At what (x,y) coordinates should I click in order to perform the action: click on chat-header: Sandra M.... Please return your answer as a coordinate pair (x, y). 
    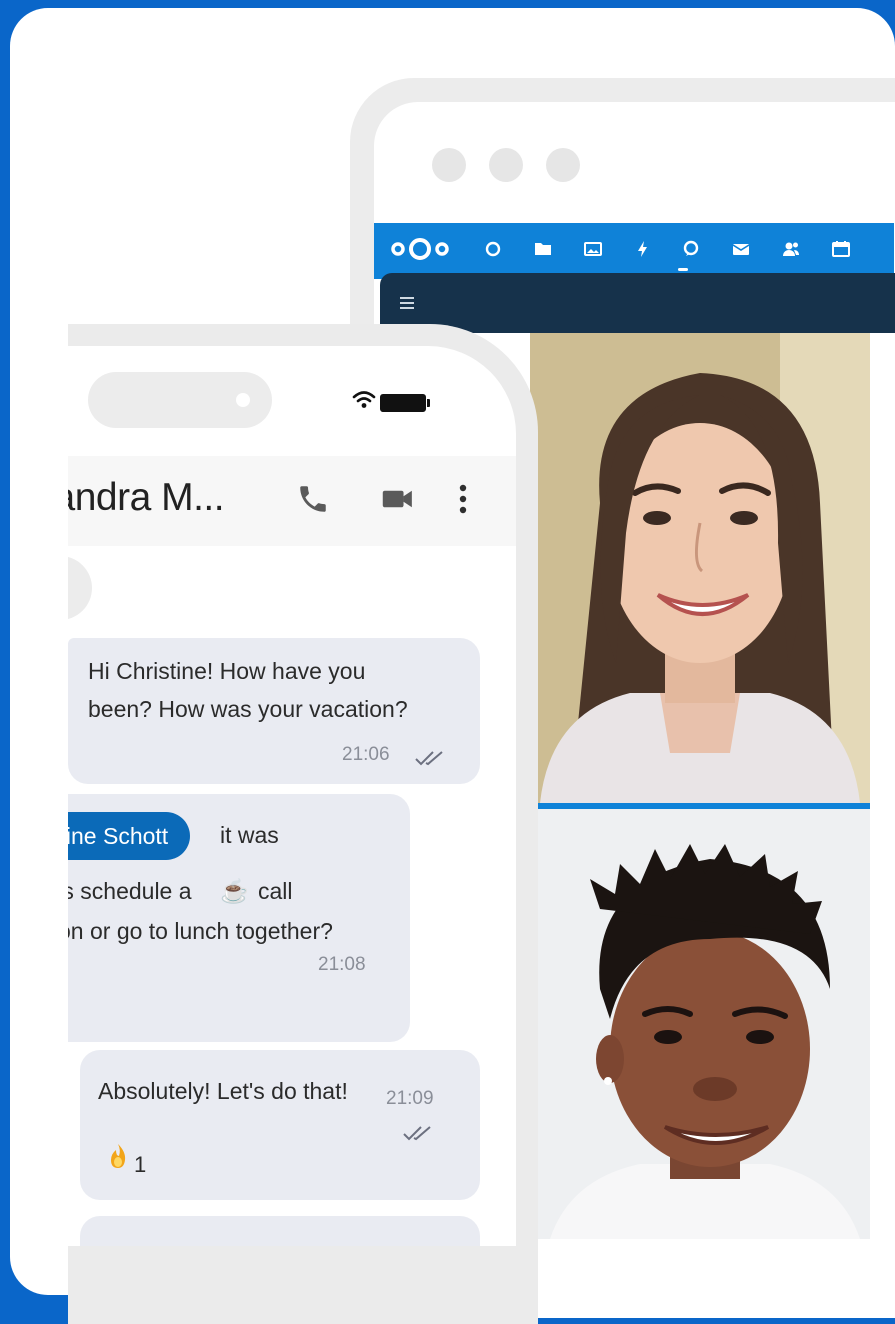
    Looking at the image, I should click on (292, 501).